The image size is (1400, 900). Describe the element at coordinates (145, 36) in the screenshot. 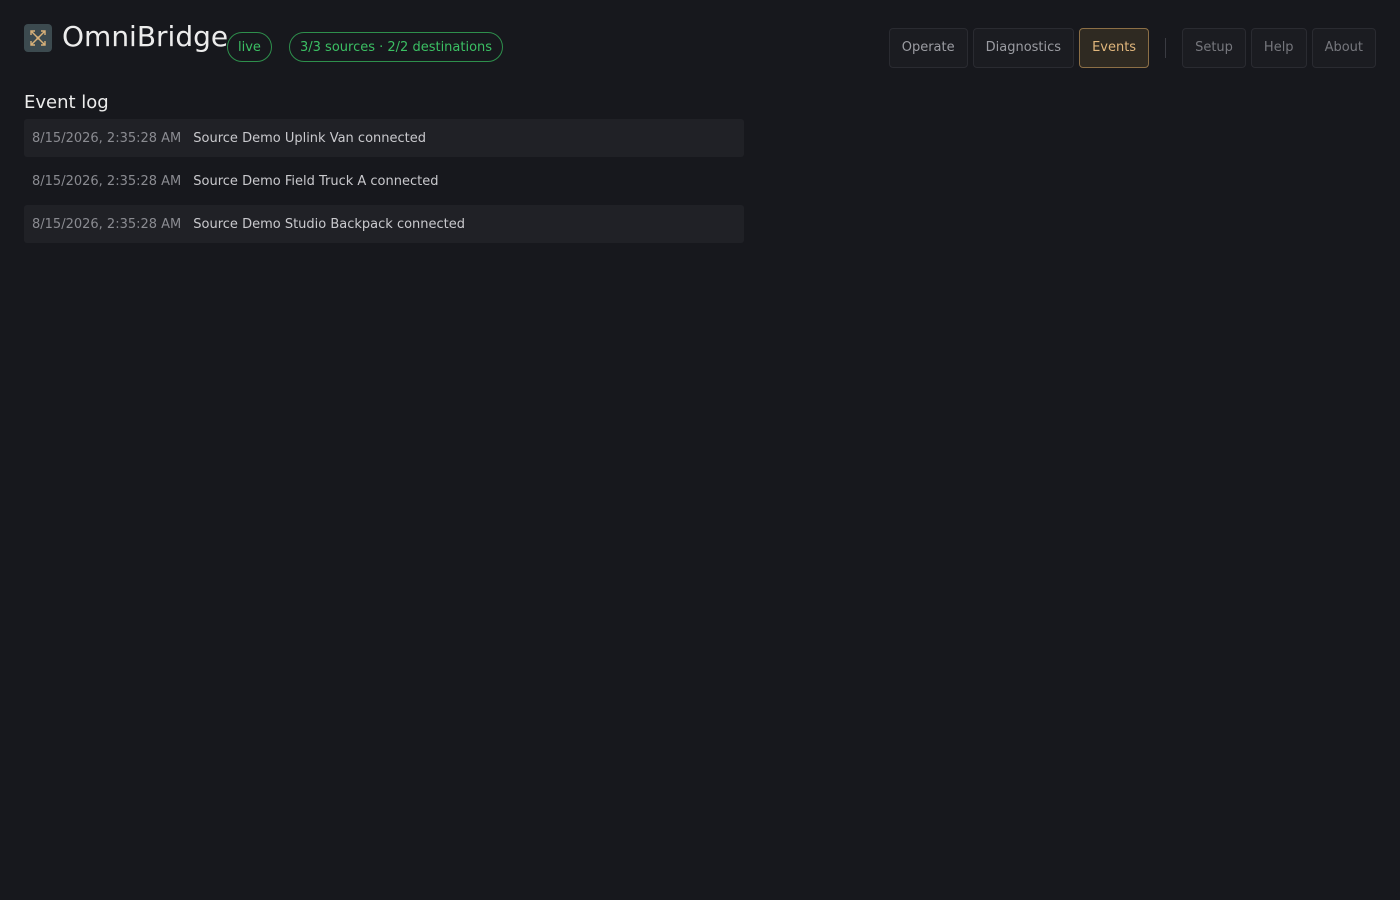

I see `app-title: OmniBridge` at that location.